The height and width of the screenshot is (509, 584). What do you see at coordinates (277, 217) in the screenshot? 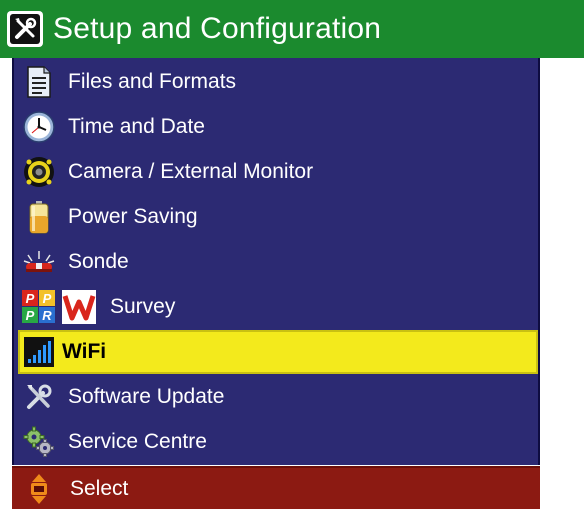
I see `menu-item-power-saving: Power Saving` at bounding box center [277, 217].